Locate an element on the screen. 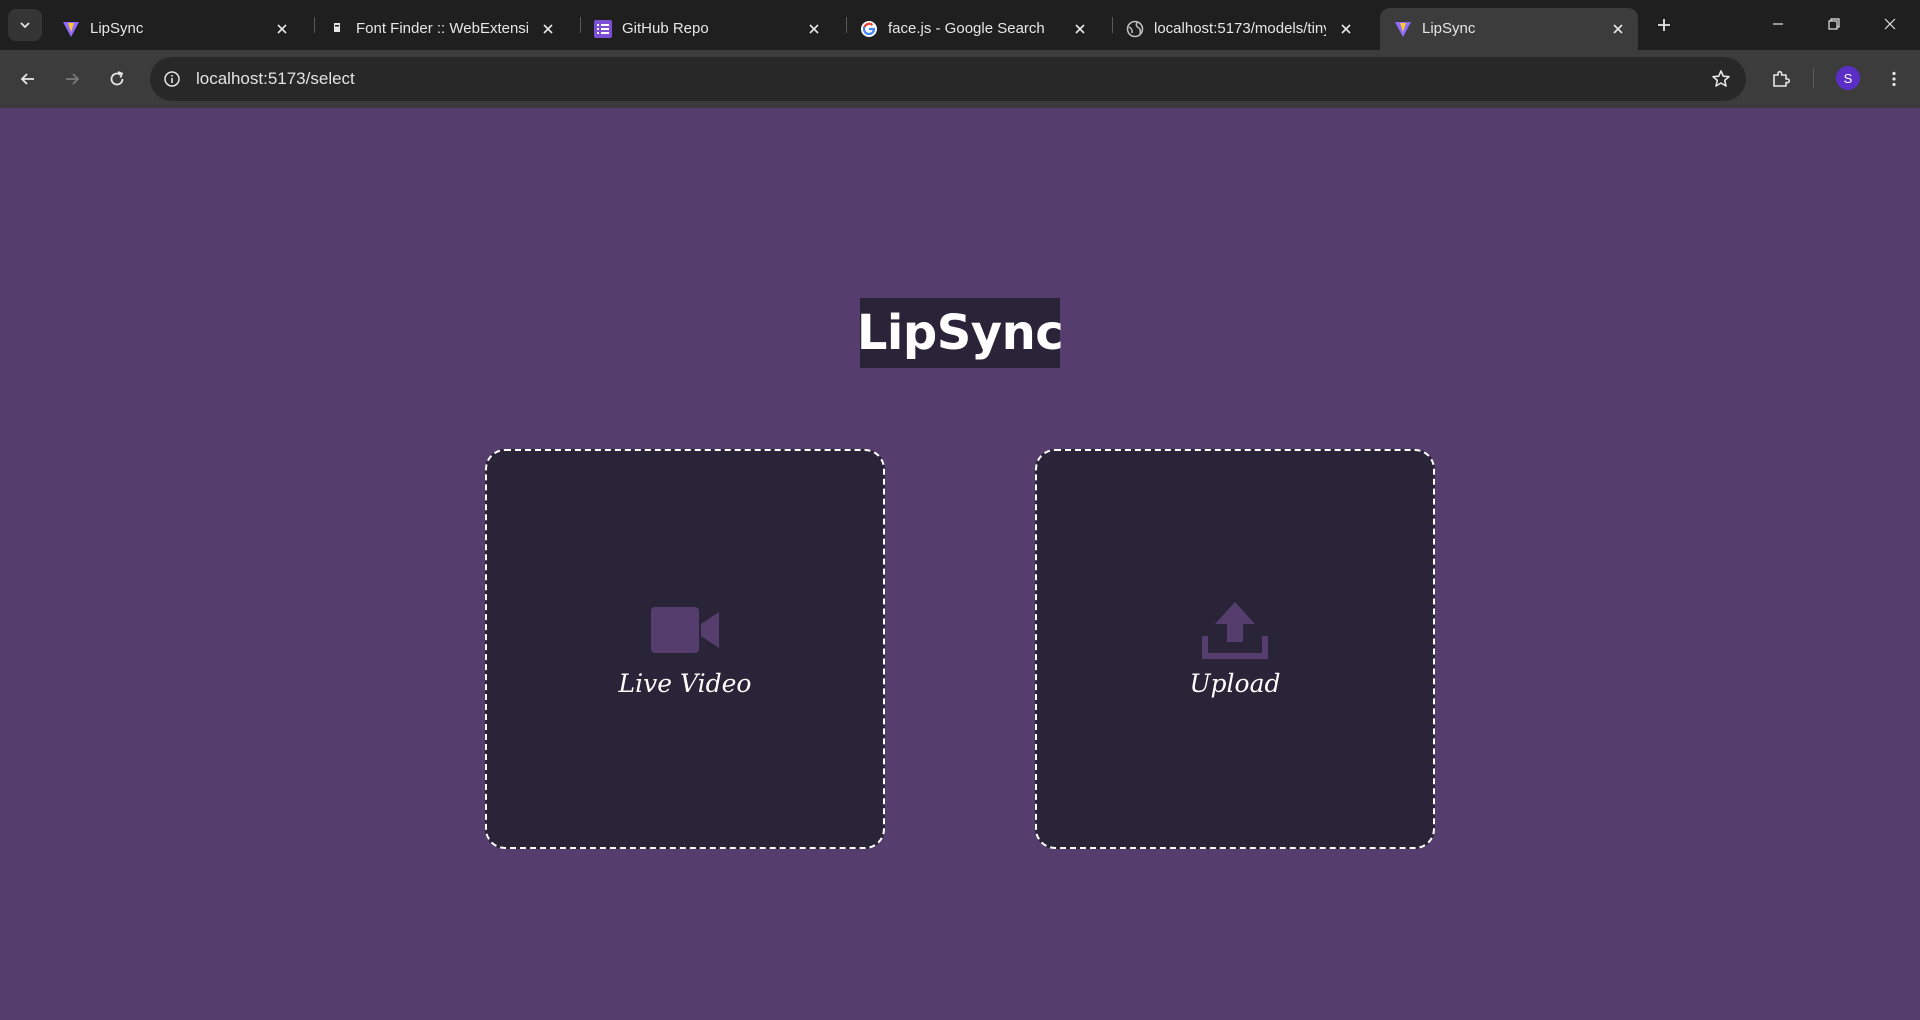  forward-button is located at coordinates (72, 79).